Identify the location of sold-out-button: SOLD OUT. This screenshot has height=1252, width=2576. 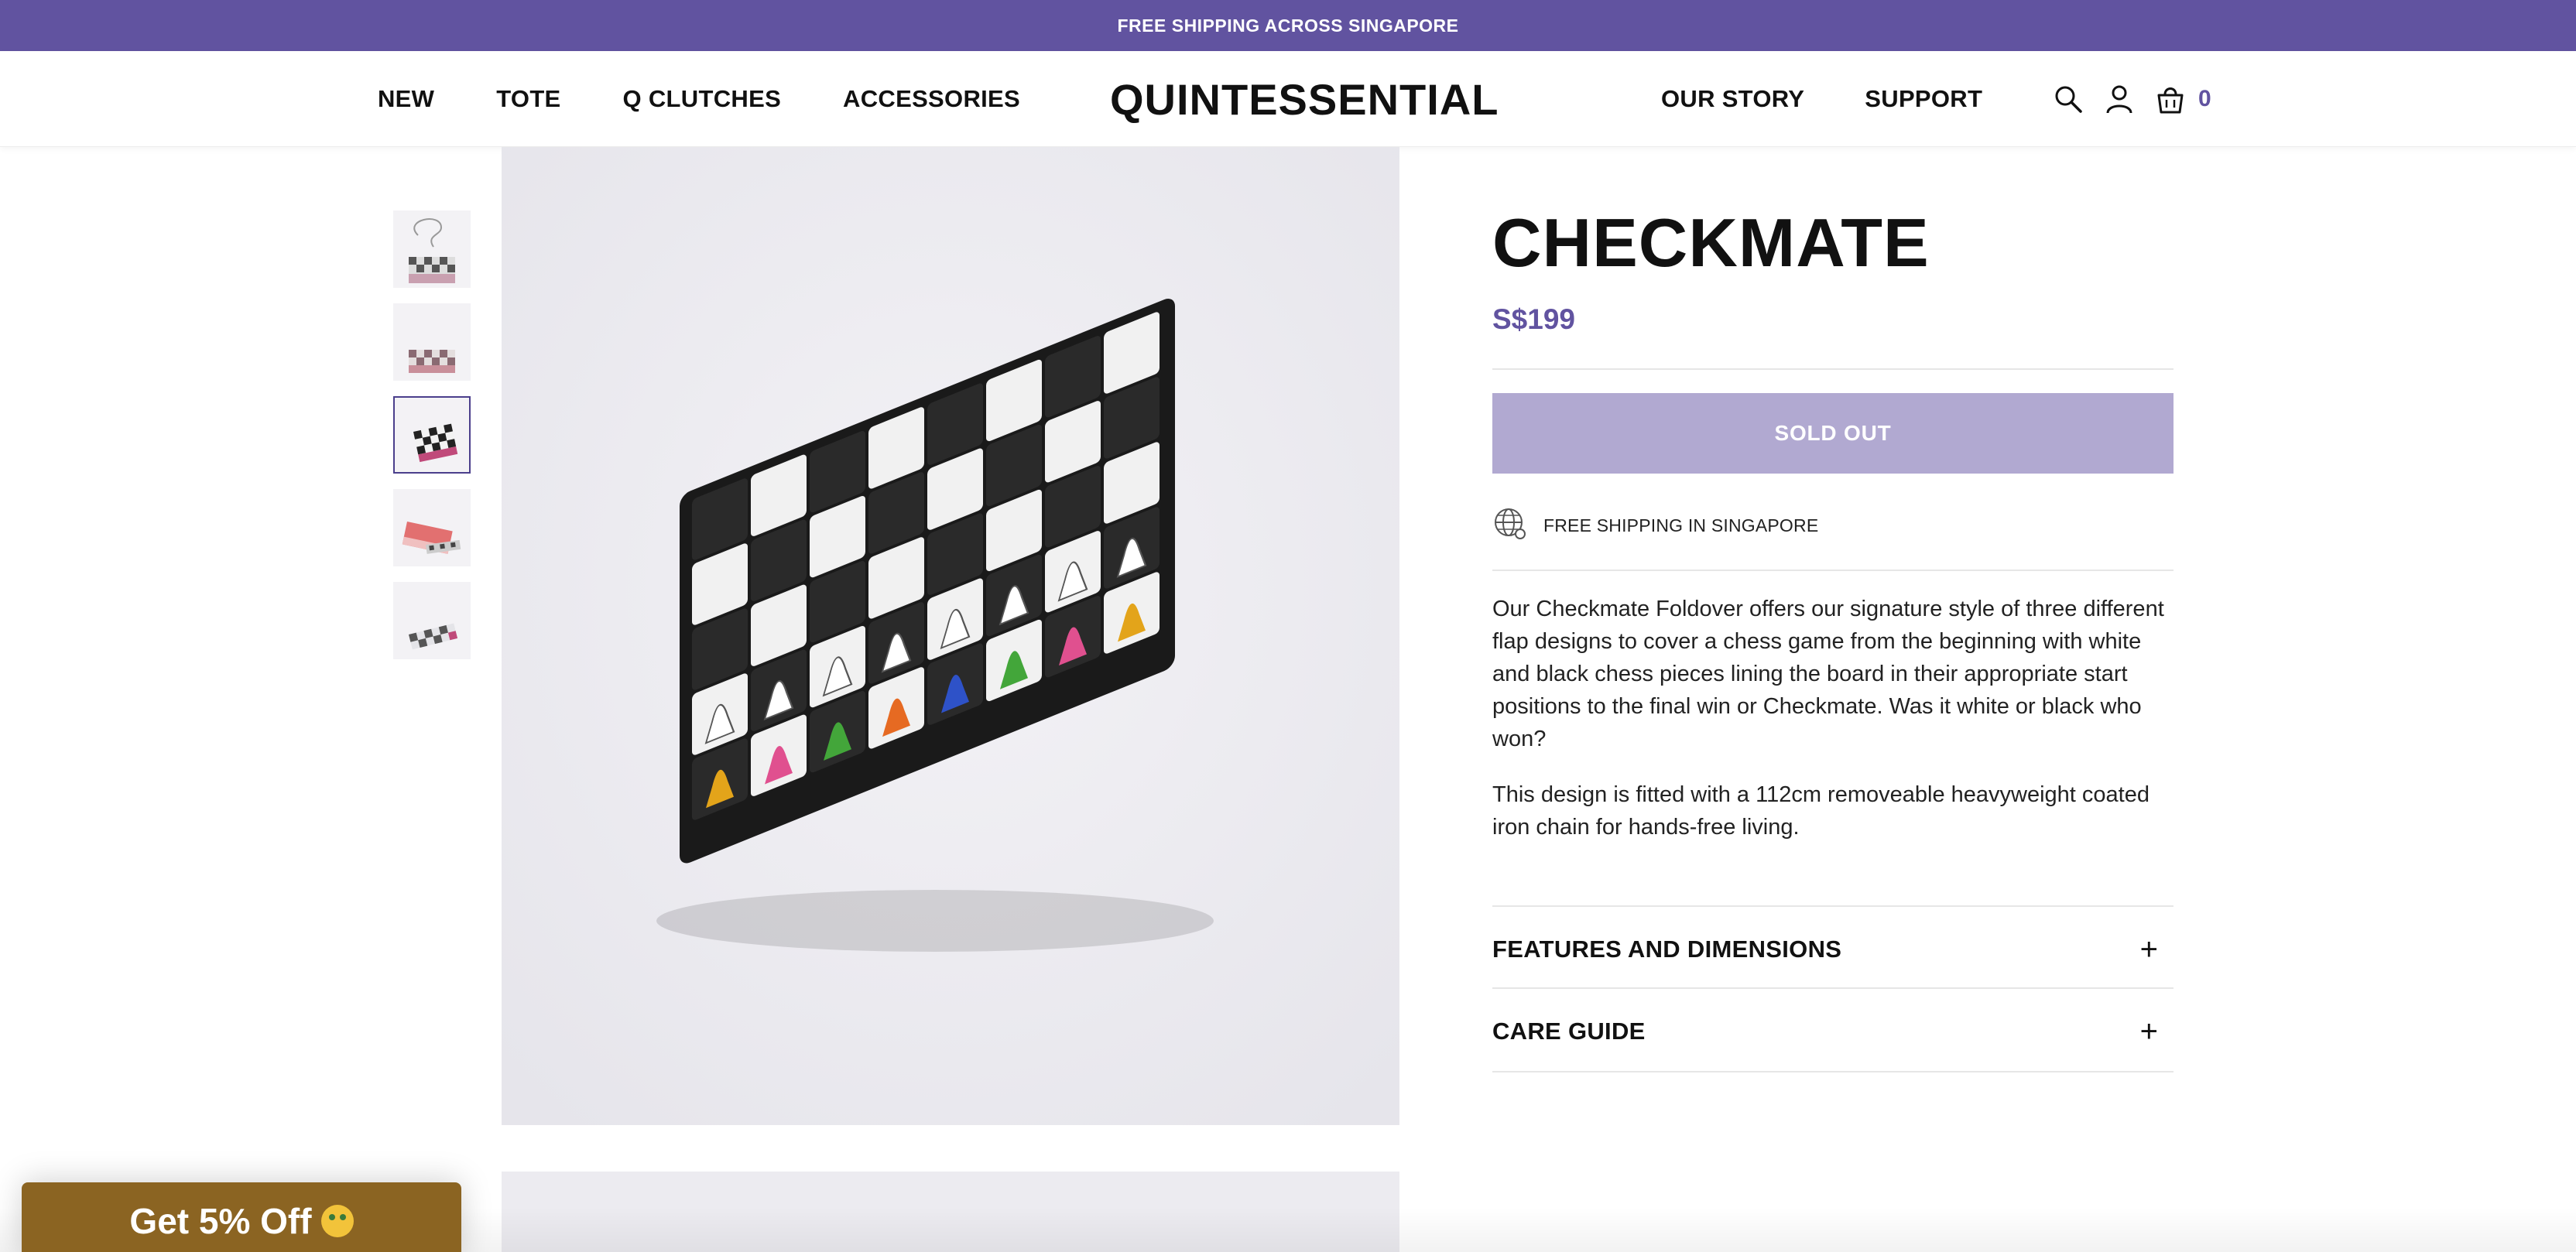
(1833, 434).